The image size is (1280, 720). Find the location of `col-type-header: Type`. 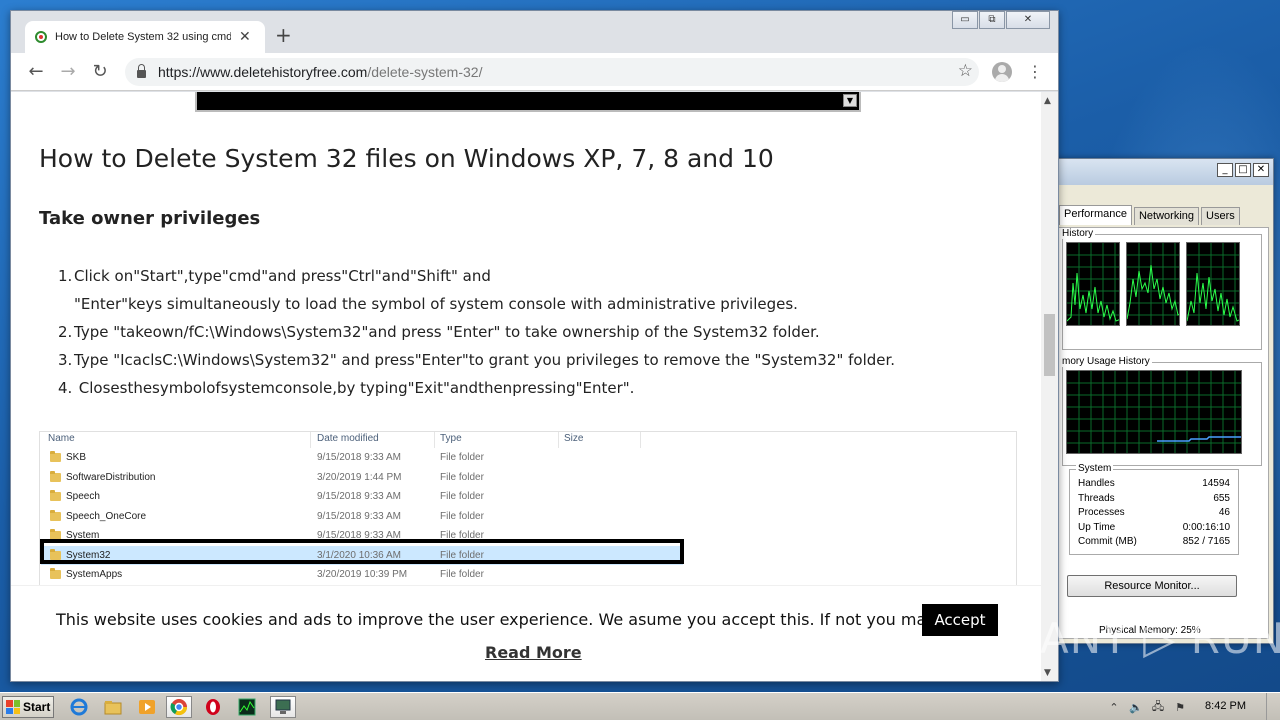

col-type-header: Type is located at coordinates (451, 438).